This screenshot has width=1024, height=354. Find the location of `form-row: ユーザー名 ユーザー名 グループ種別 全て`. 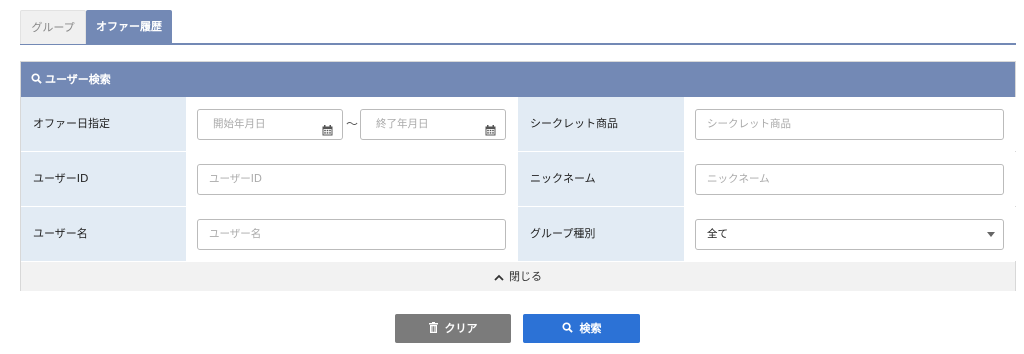

form-row: ユーザー名 ユーザー名 グループ種別 全て is located at coordinates (519, 234).